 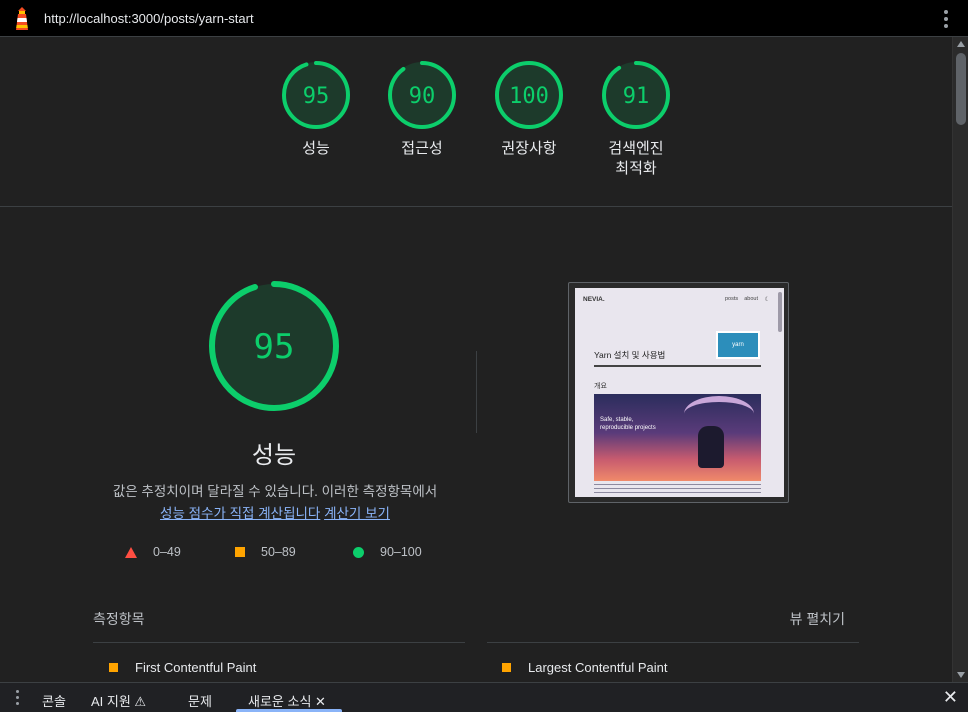 What do you see at coordinates (677, 489) in the screenshot?
I see `body-text-lines` at bounding box center [677, 489].